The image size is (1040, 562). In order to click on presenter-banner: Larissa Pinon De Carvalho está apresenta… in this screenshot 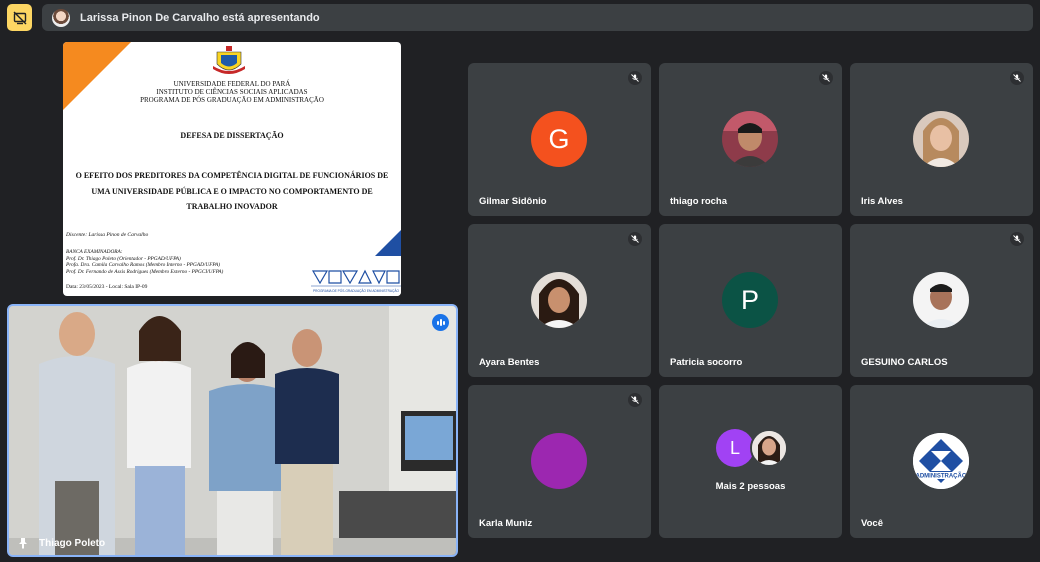, I will do `click(537, 17)`.